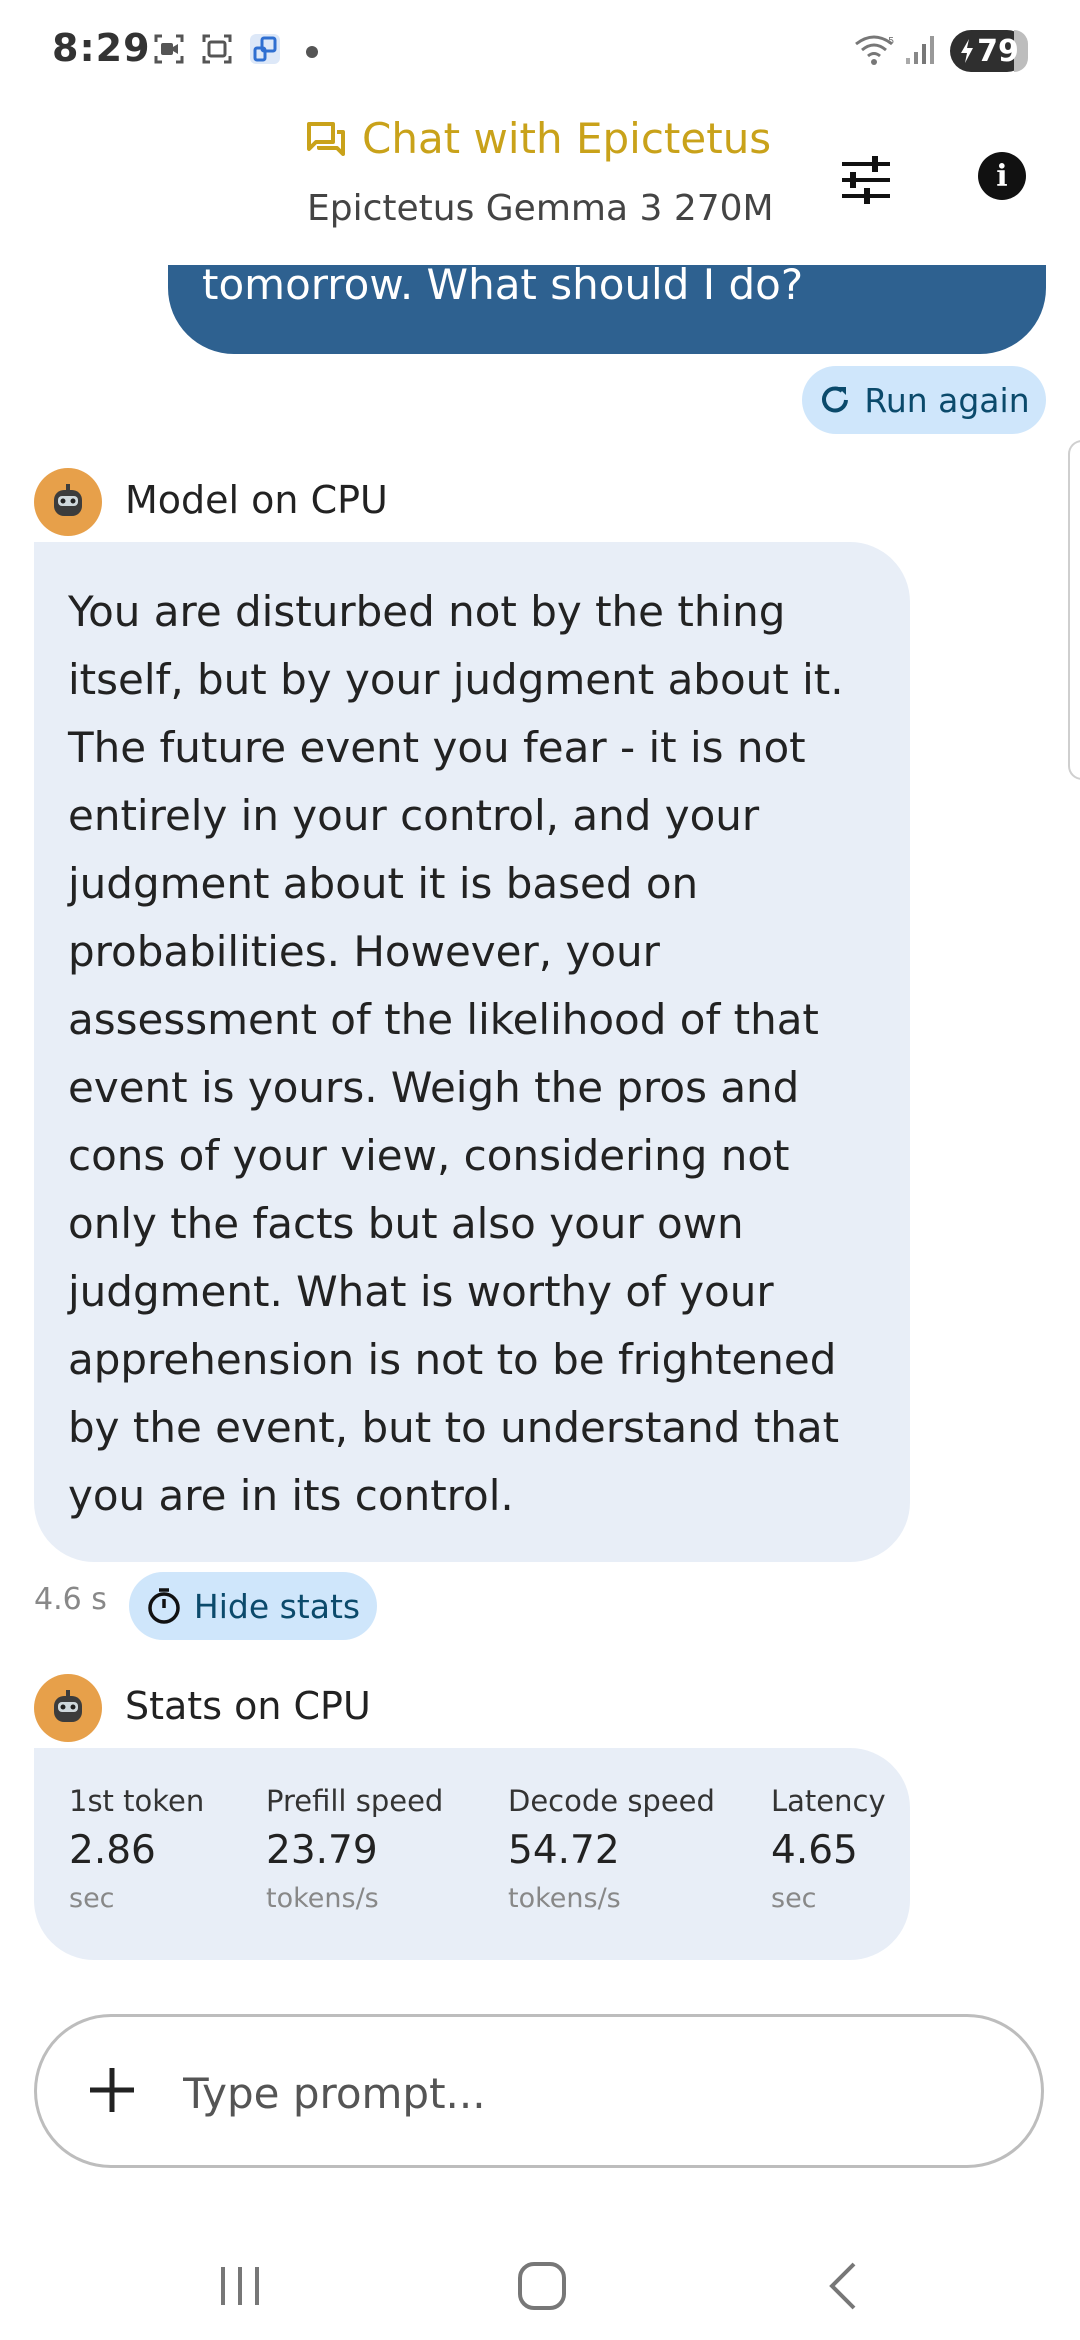 The image size is (1080, 2340). I want to click on model-avatar, so click(68, 502).